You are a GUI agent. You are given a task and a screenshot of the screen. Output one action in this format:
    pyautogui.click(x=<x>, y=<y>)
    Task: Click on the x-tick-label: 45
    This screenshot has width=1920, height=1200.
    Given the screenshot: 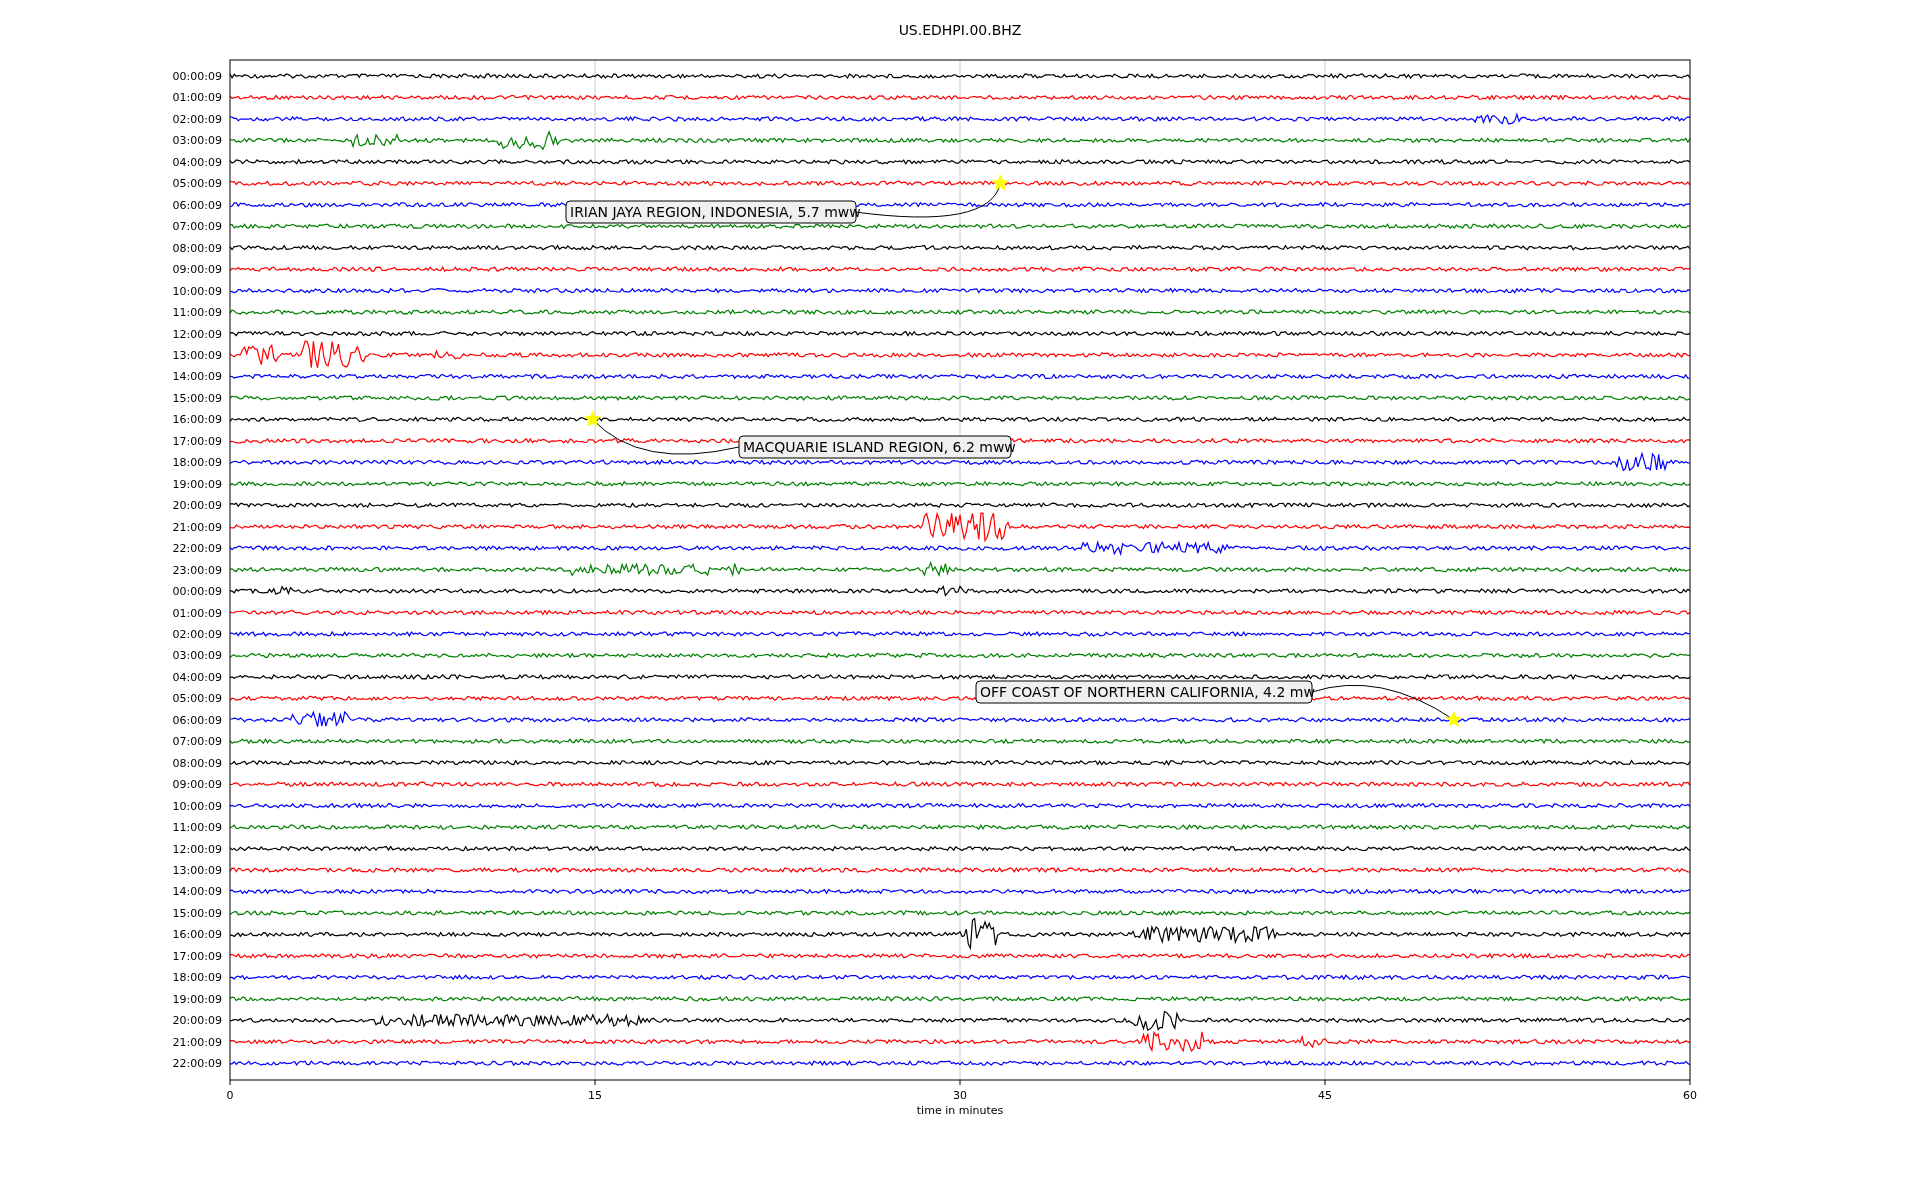 What is the action you would take?
    pyautogui.click(x=1325, y=1095)
    